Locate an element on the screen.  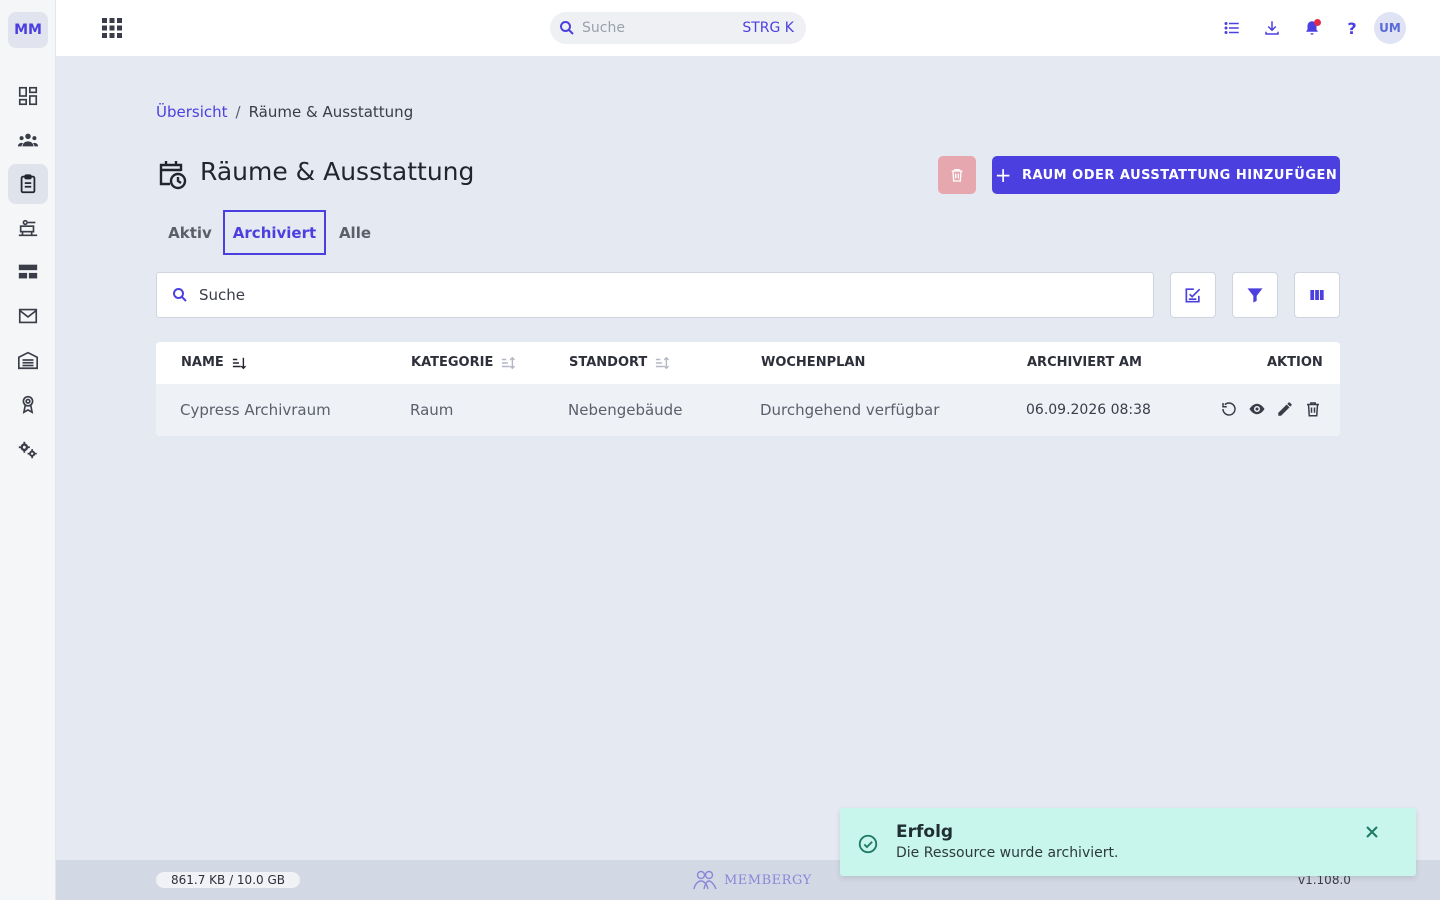
pencil-icon is located at coordinates (1285, 409).